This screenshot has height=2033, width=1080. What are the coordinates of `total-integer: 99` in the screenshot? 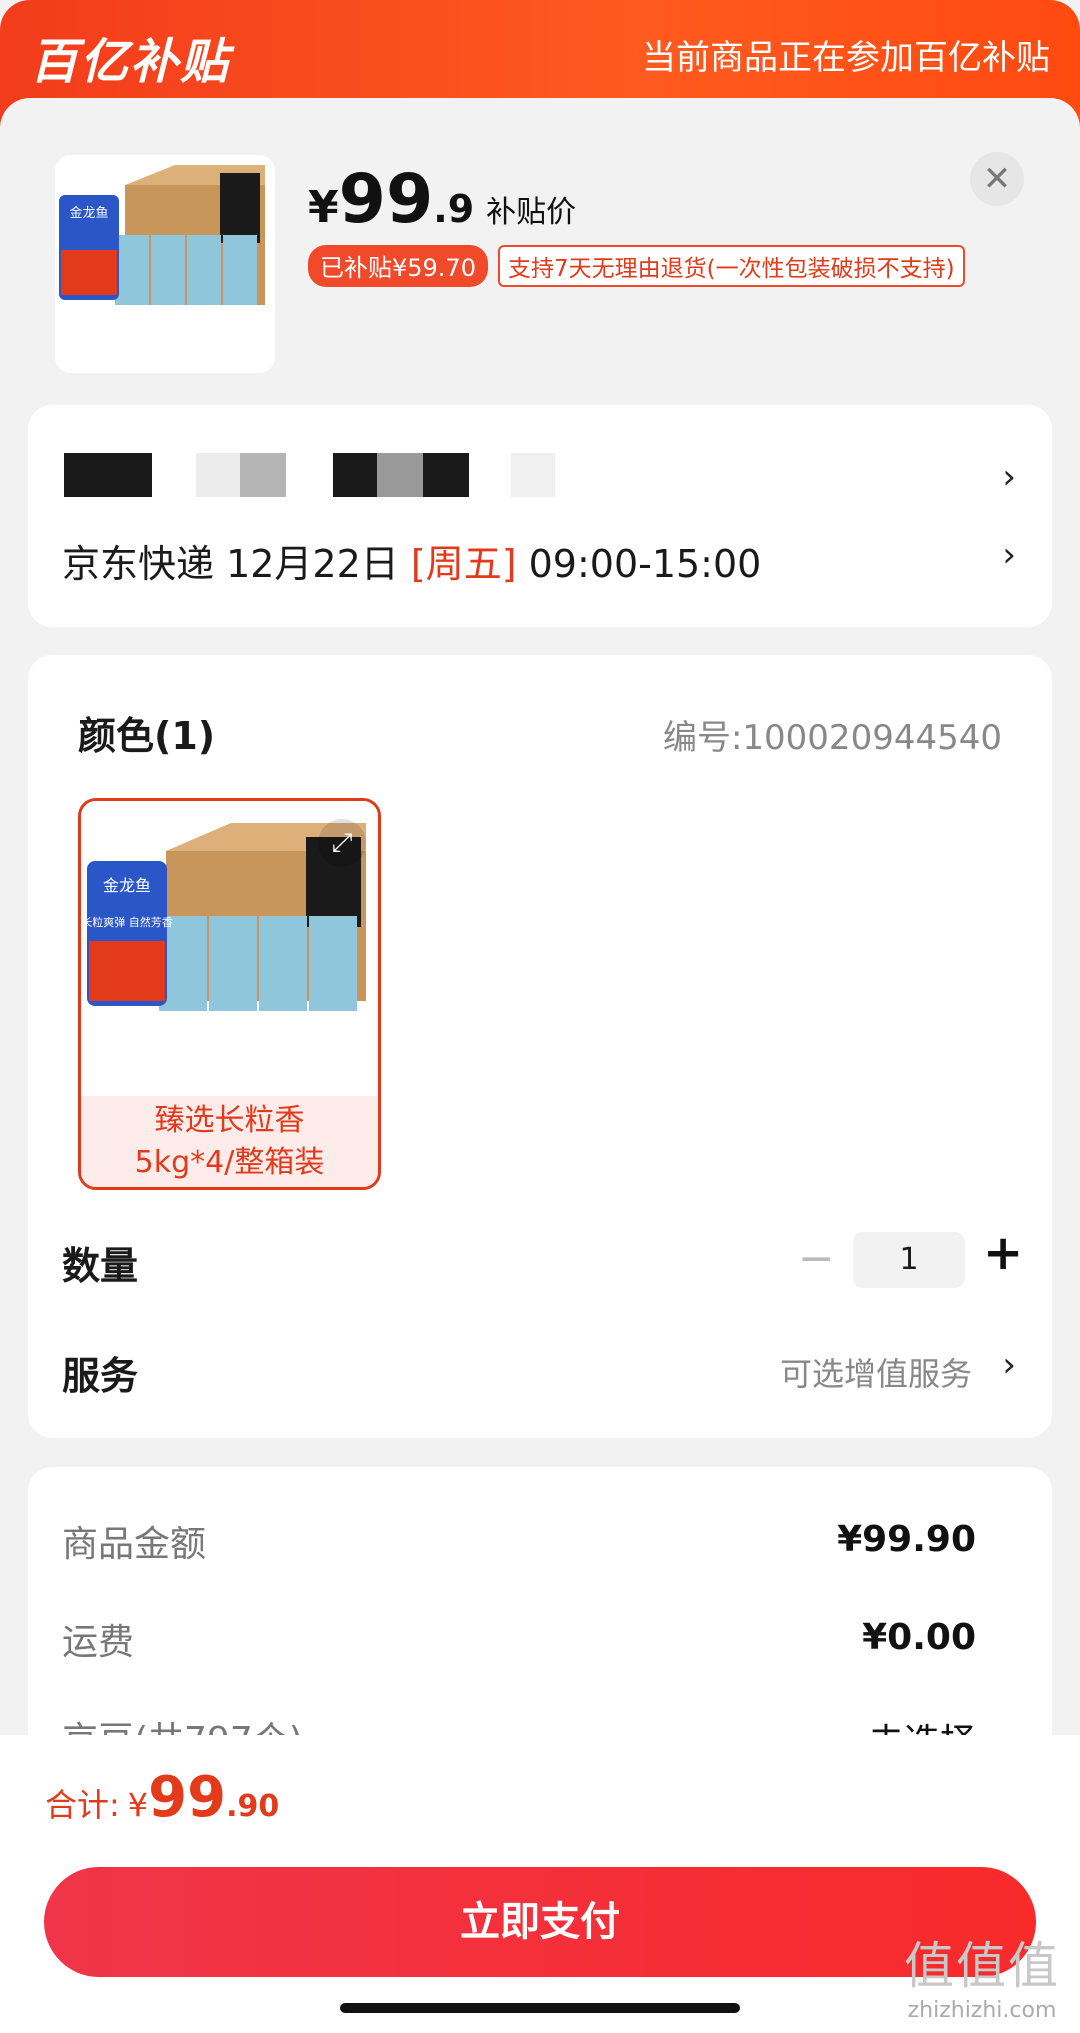 It's located at (187, 1797).